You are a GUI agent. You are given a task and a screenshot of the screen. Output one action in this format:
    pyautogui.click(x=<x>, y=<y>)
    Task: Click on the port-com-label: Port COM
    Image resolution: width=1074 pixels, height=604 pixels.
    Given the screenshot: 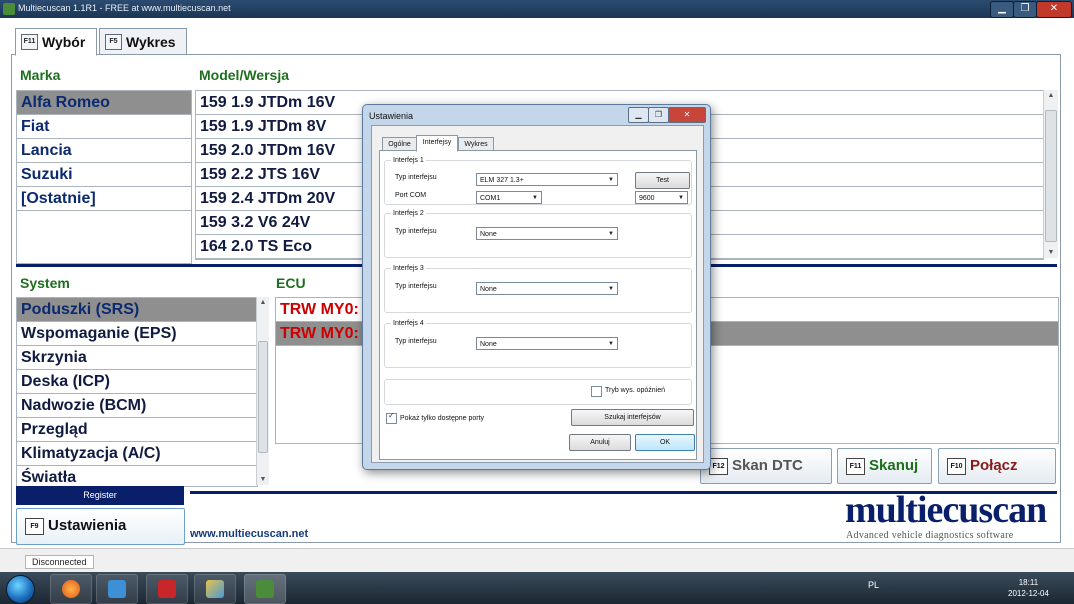 What is the action you would take?
    pyautogui.click(x=411, y=195)
    